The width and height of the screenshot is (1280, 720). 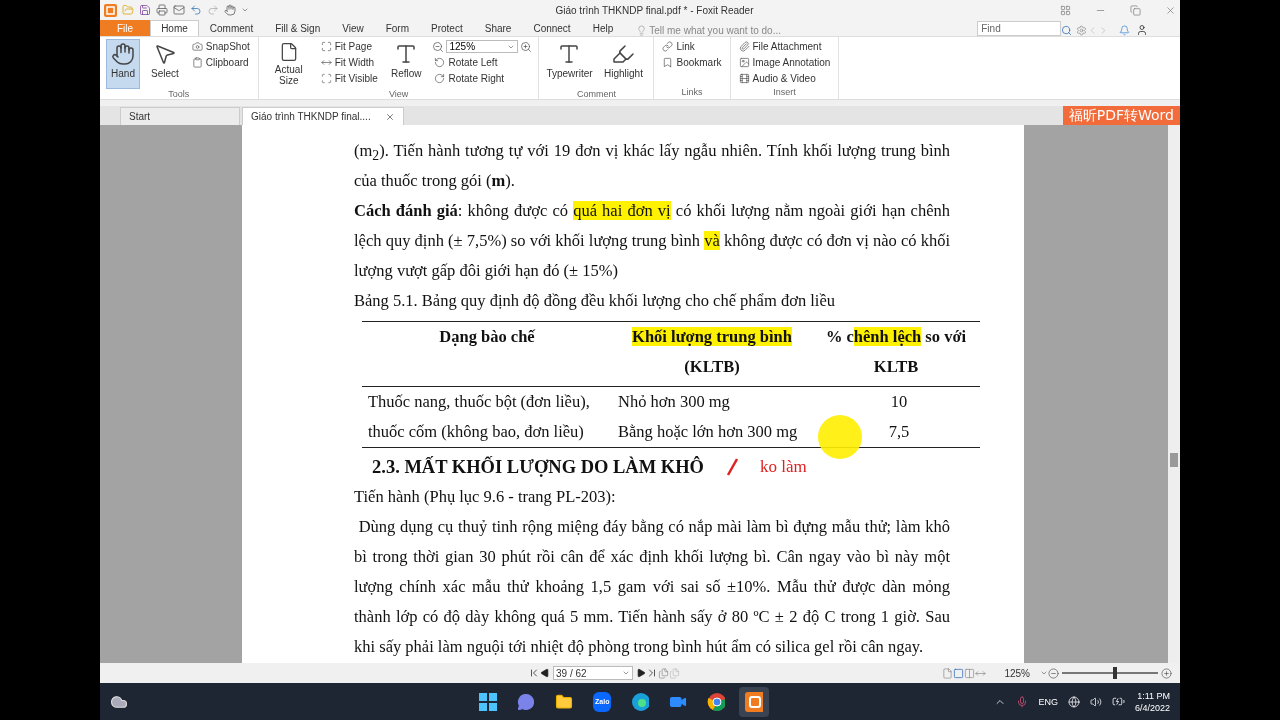 I want to click on ribbon-button: Hand, so click(x=123, y=64).